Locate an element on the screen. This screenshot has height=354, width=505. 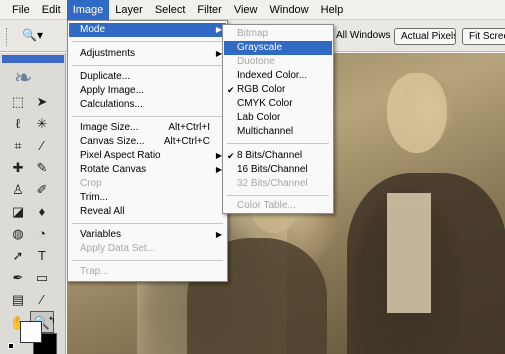
swap-colors-icon: ↰ is located at coordinates (52, 320).